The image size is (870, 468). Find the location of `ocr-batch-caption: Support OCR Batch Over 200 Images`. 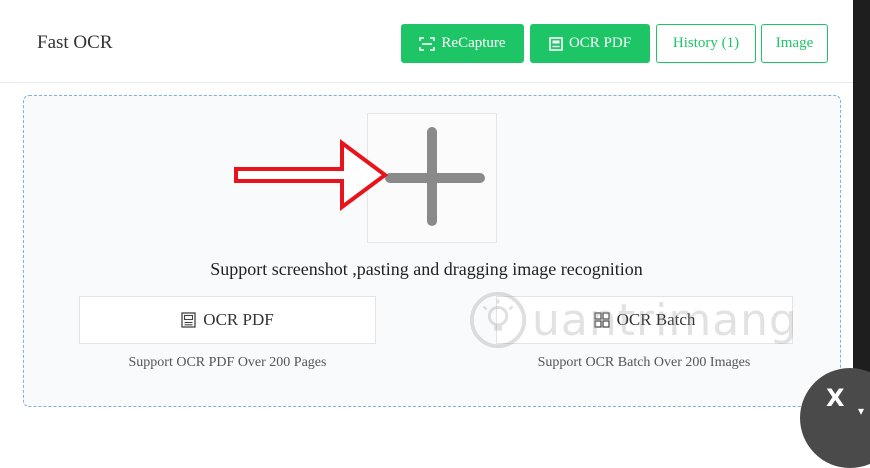

ocr-batch-caption: Support OCR Batch Over 200 Images is located at coordinates (644, 362).